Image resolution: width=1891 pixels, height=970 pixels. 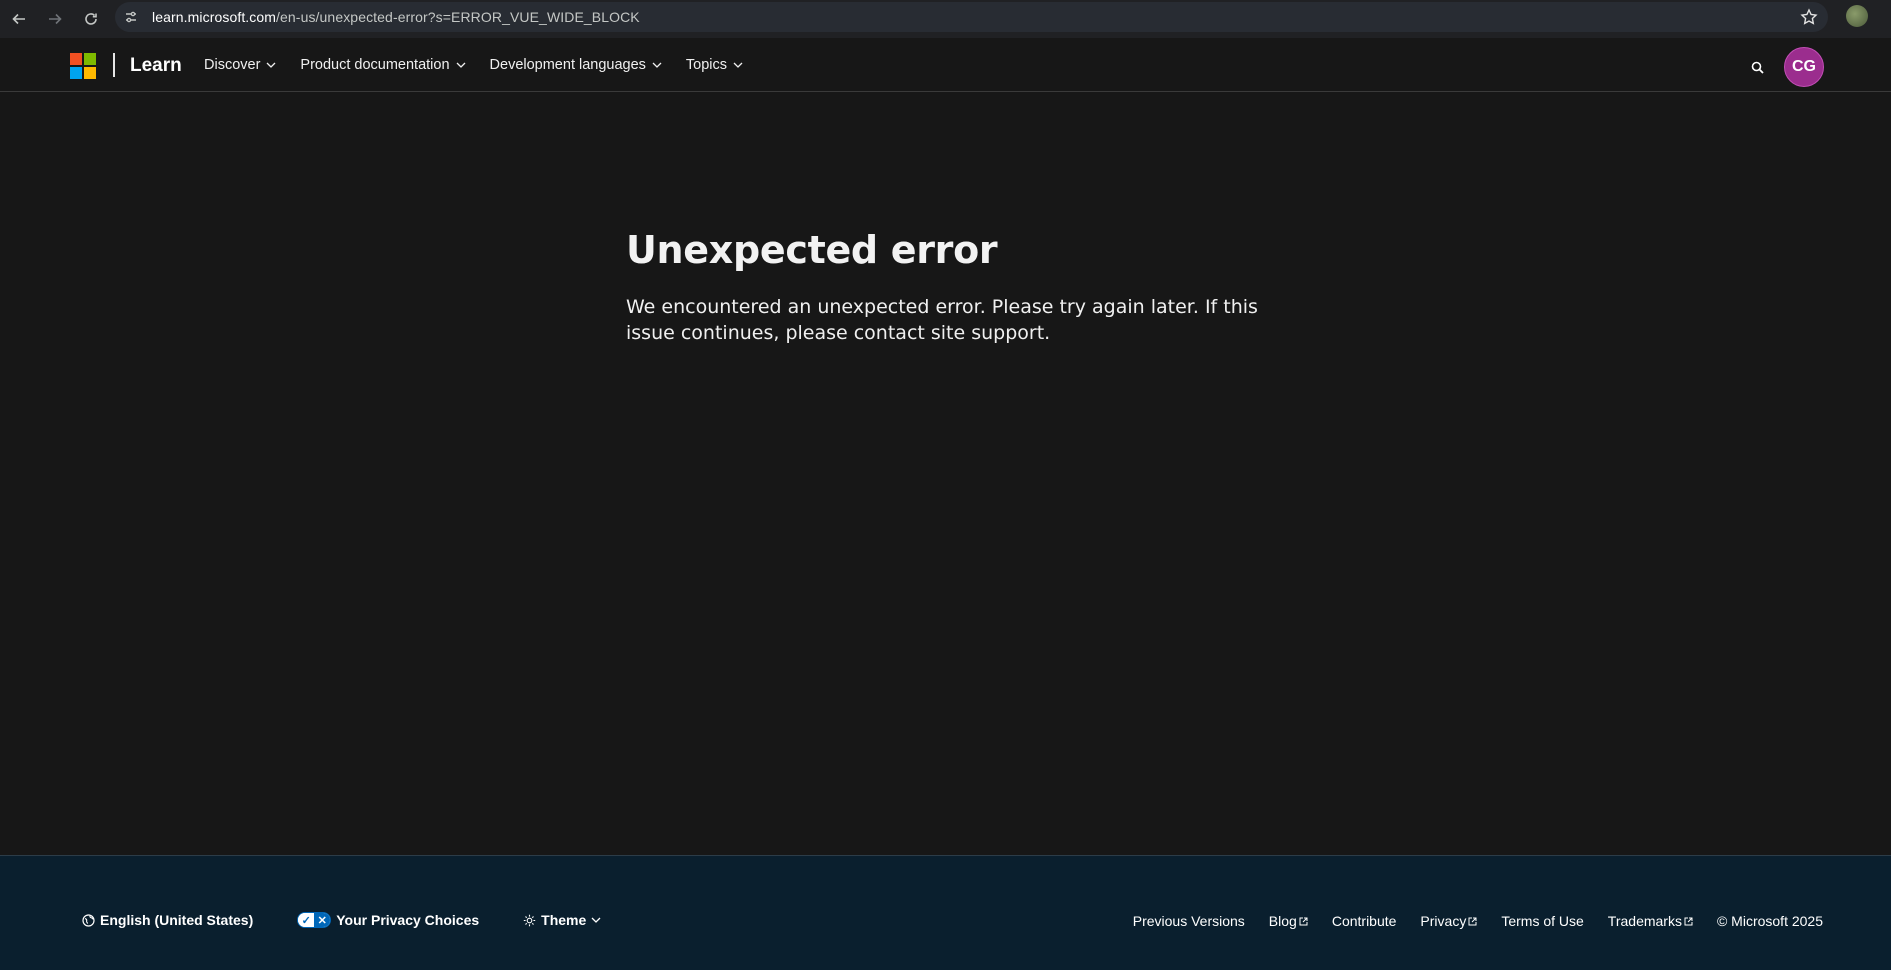 I want to click on nav-item-product-documentation: Product documentation, so click(x=382, y=65).